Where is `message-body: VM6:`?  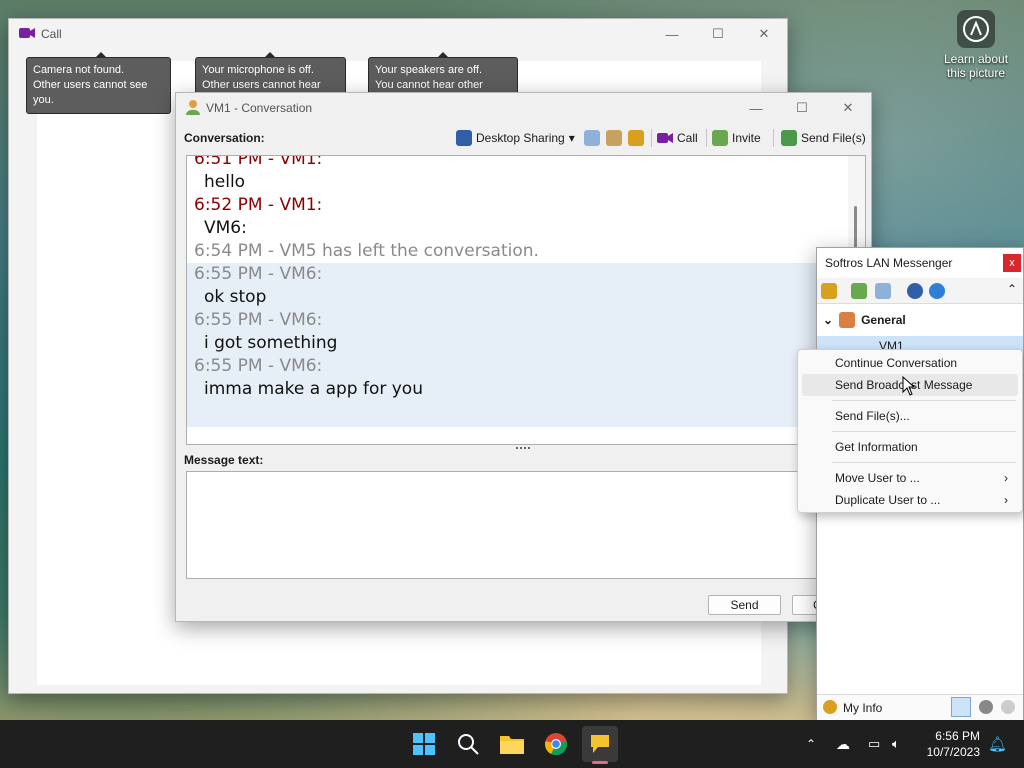 message-body: VM6: is located at coordinates (225, 228).